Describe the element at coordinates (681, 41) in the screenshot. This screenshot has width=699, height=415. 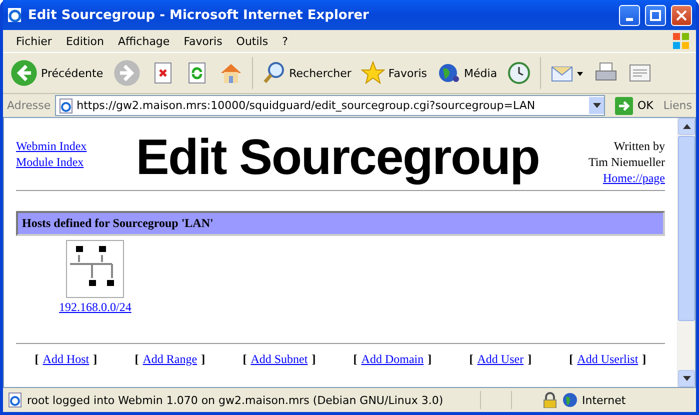
I see `windows-flag-icon` at that location.